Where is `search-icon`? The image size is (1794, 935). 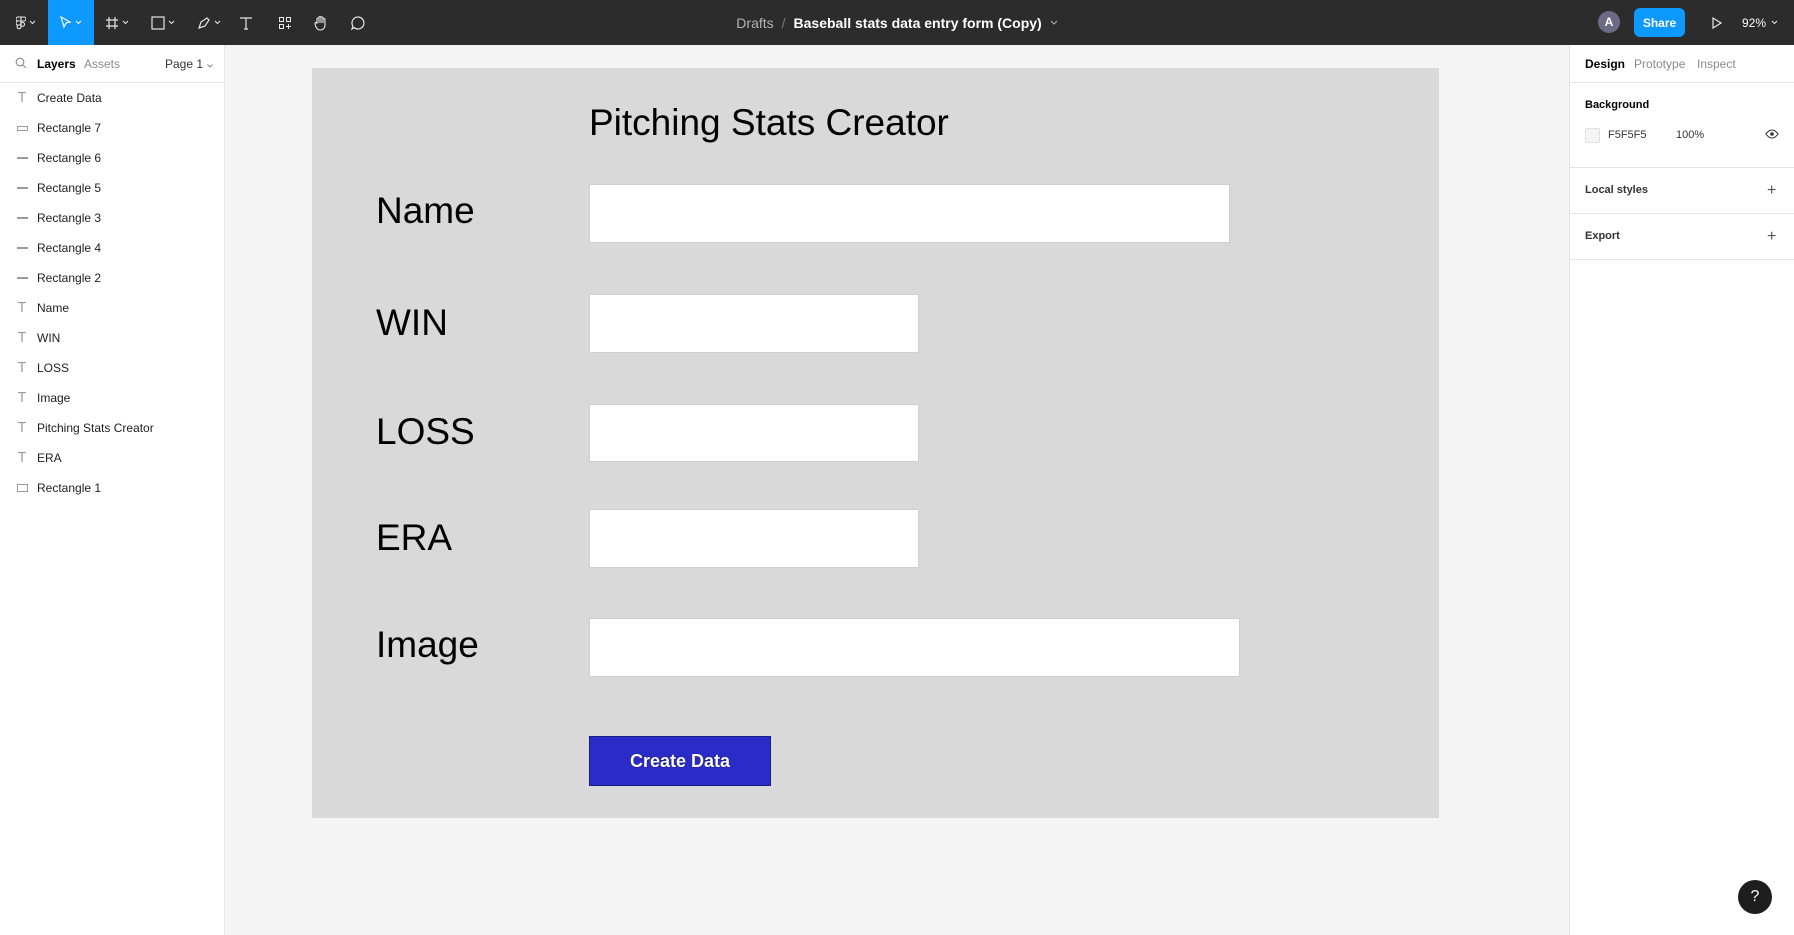 search-icon is located at coordinates (21, 63).